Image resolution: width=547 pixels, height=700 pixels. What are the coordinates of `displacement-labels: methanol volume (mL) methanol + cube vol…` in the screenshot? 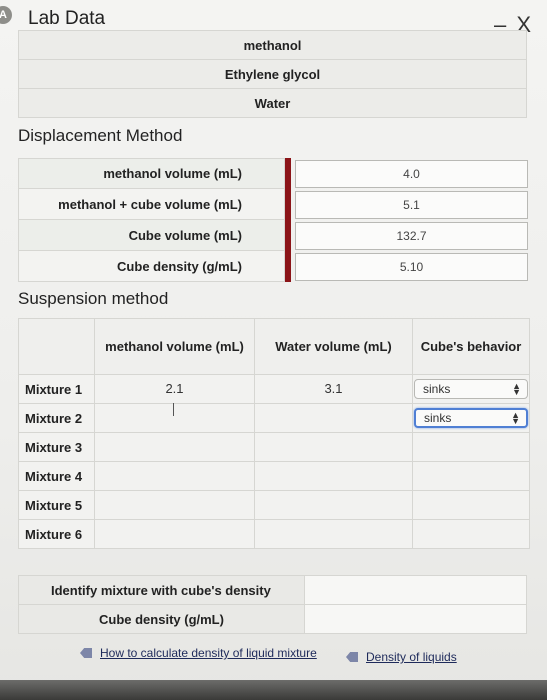 It's located at (151, 220).